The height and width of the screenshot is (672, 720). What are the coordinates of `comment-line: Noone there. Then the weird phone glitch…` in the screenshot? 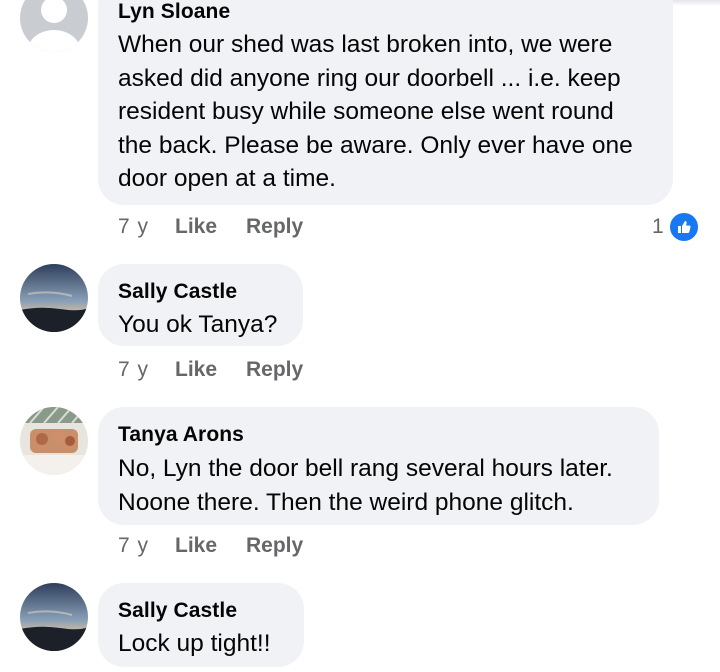 It's located at (346, 502).